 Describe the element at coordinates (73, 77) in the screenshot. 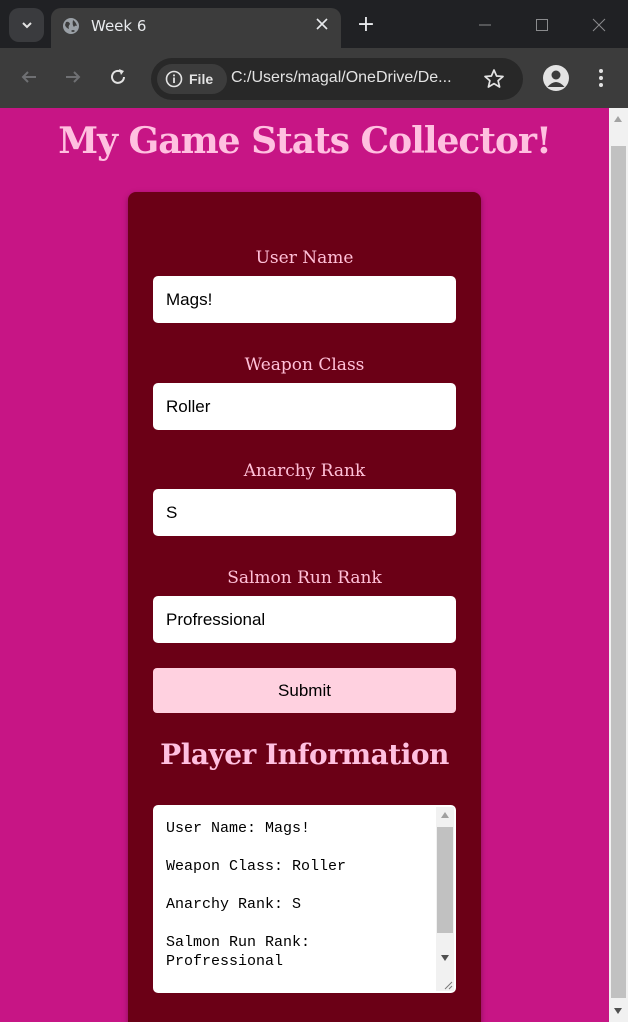

I see `forward-arrow-icon` at that location.